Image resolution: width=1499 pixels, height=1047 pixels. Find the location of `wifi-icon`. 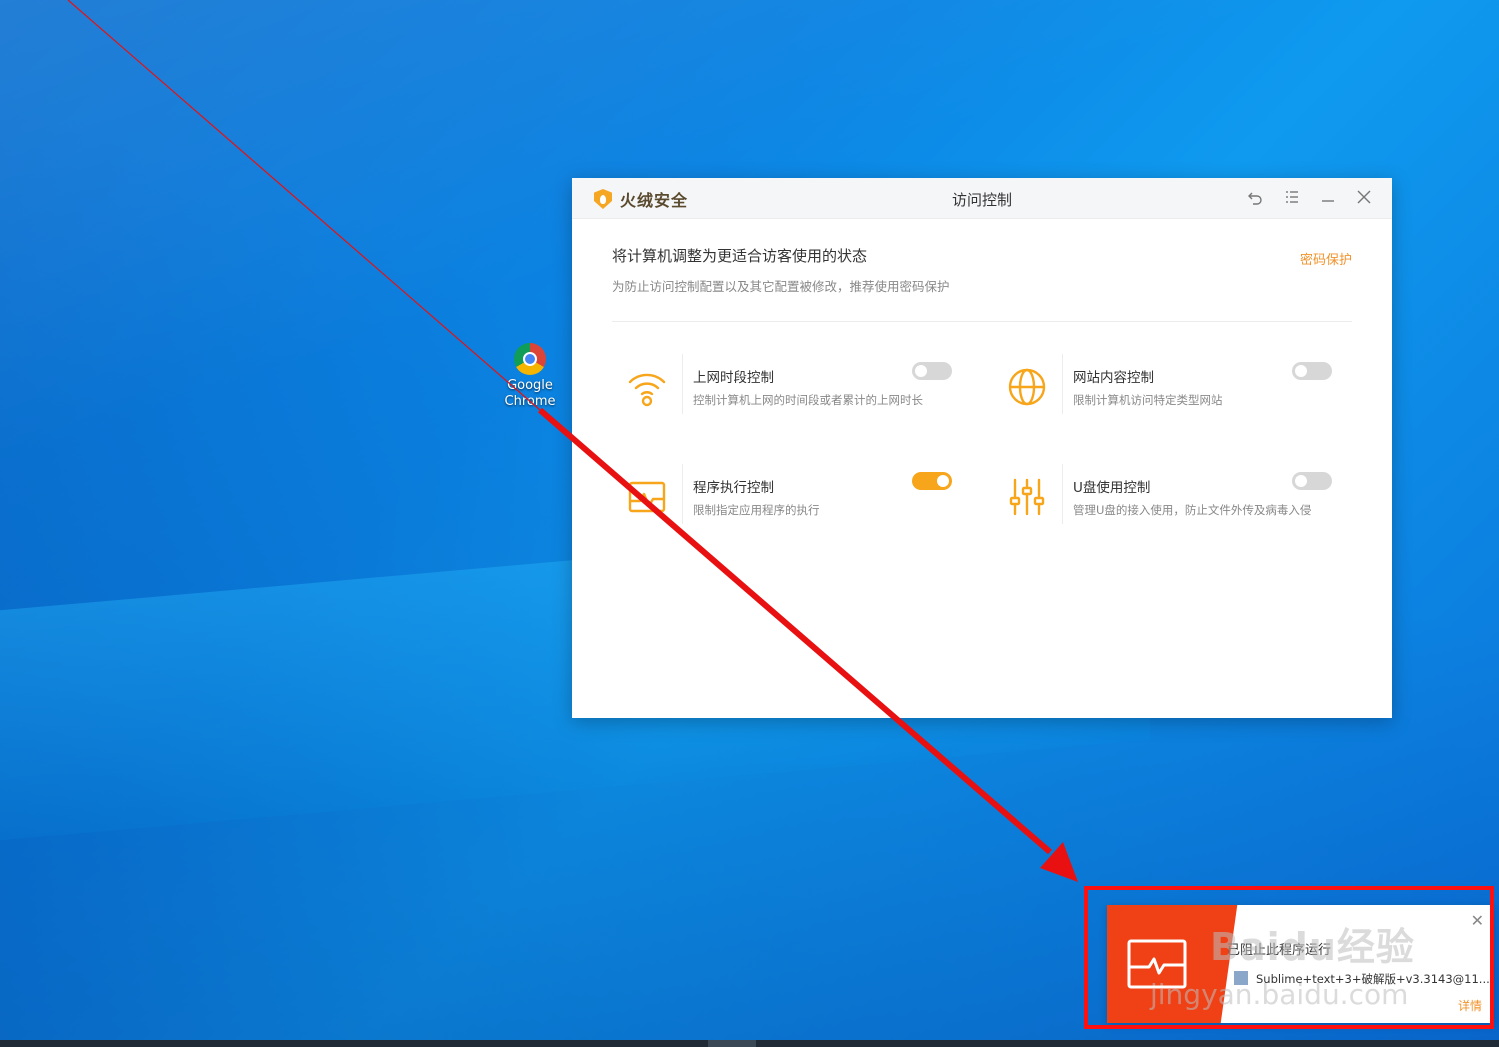

wifi-icon is located at coordinates (647, 390).